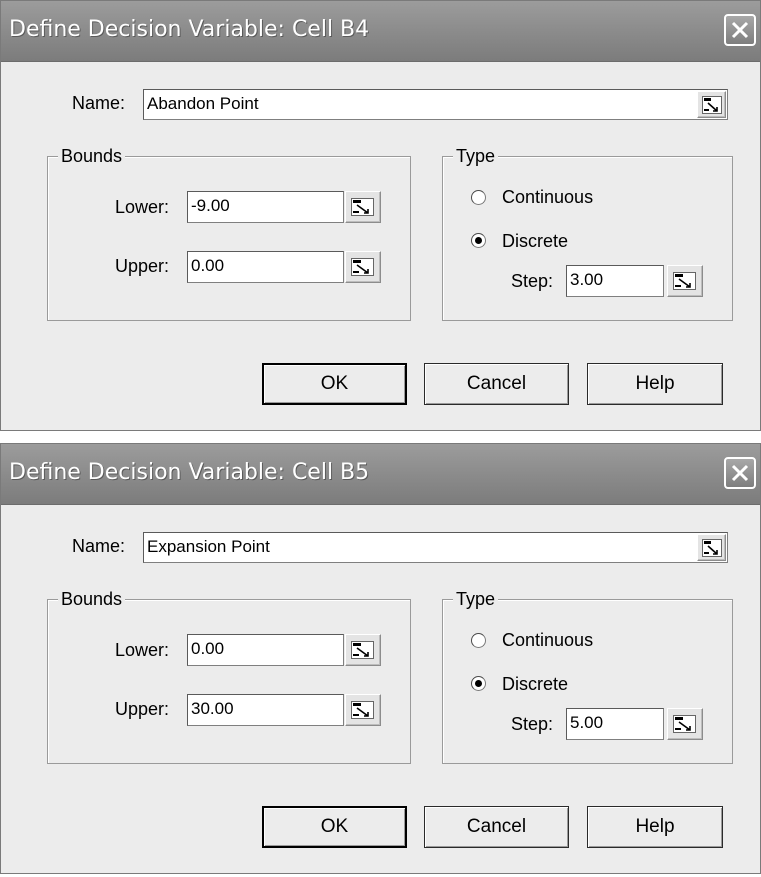  What do you see at coordinates (435, 104) in the screenshot?
I see `name-field: Abandon Point` at bounding box center [435, 104].